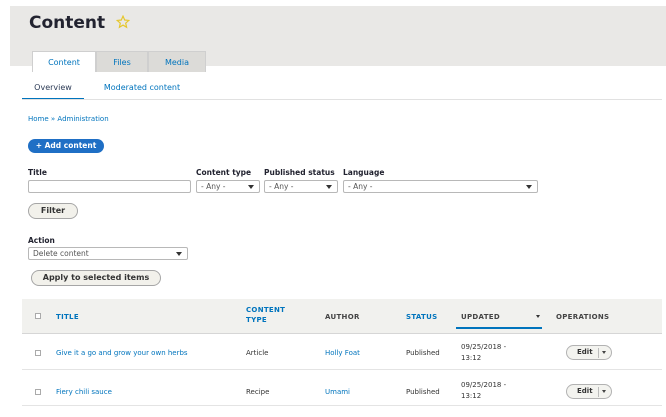  What do you see at coordinates (64, 61) in the screenshot?
I see `tab-content: Content` at bounding box center [64, 61].